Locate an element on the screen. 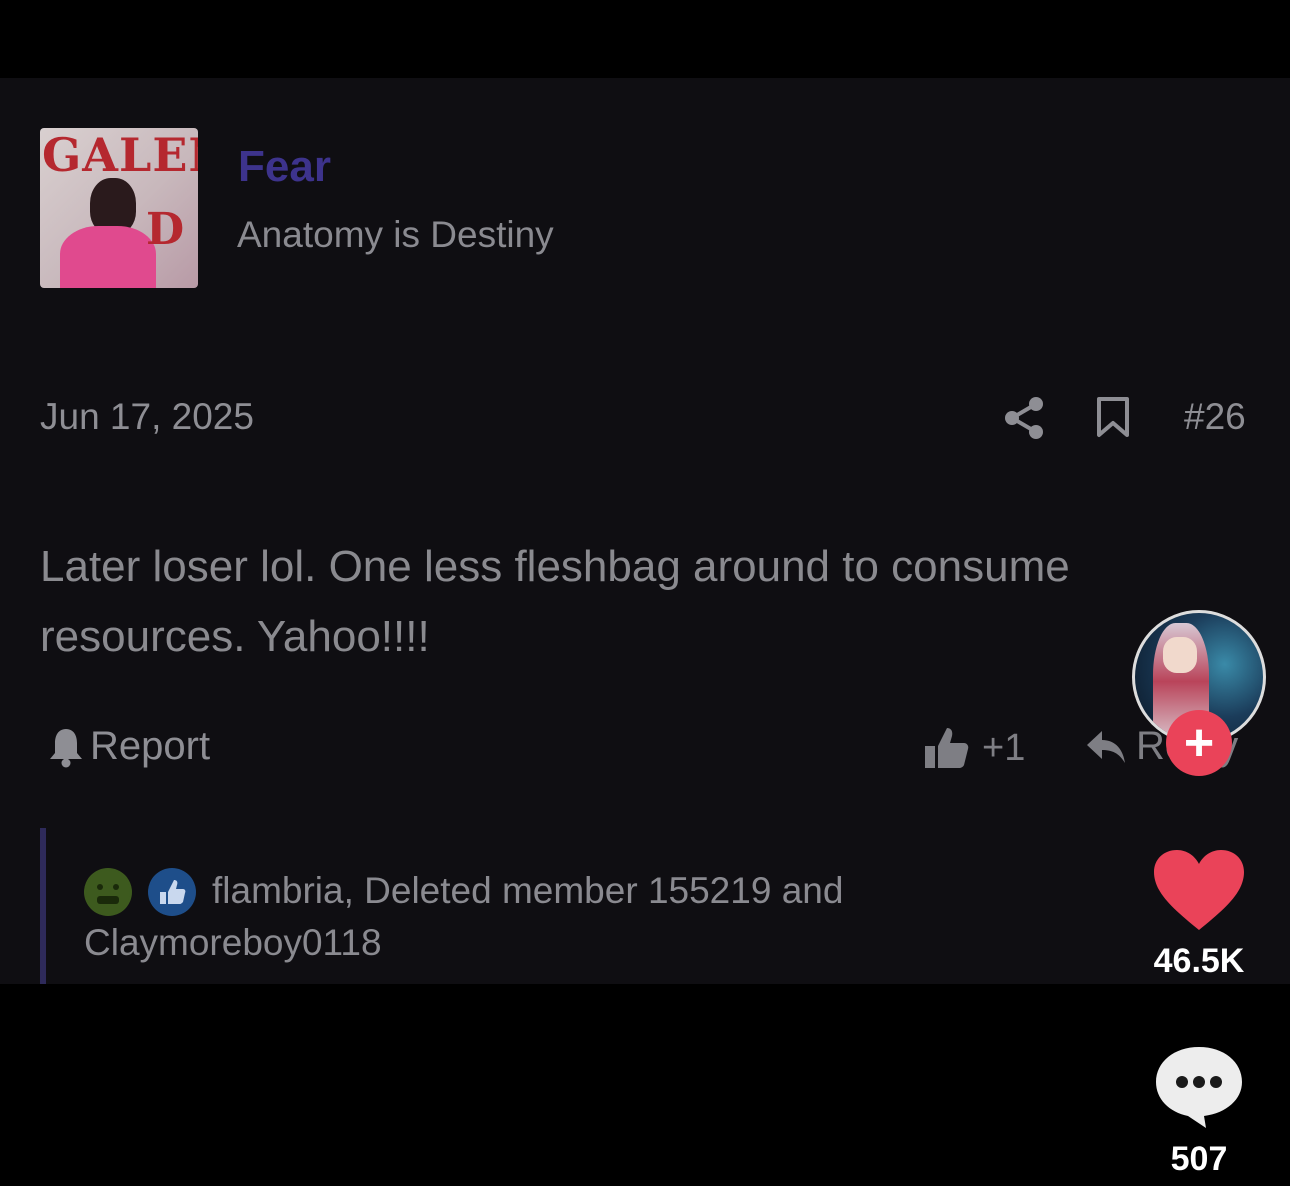 The width and height of the screenshot is (1290, 1186). follow-plus-button: + is located at coordinates (1199, 743).